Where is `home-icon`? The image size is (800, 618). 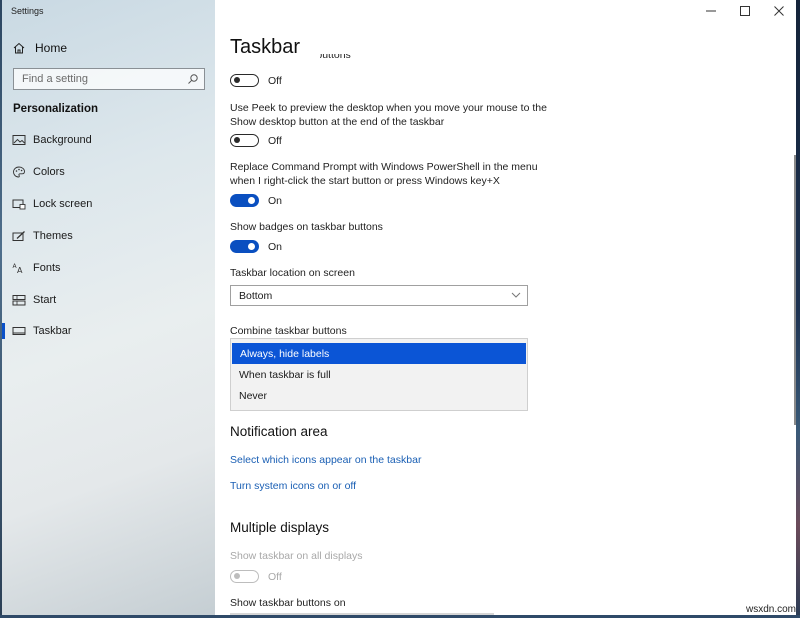 home-icon is located at coordinates (19, 48).